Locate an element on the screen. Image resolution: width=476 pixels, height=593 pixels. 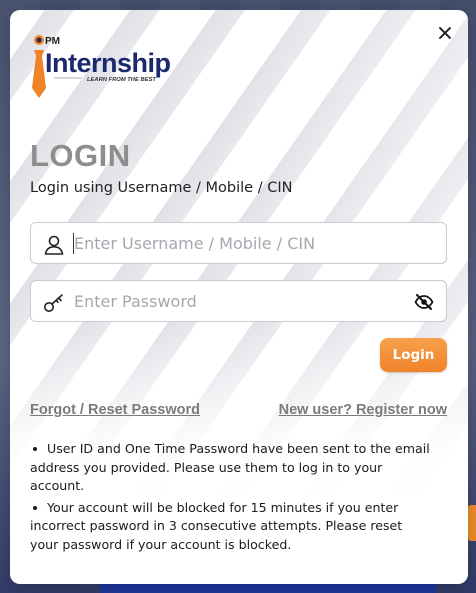
eye-off-icon is located at coordinates (424, 302).